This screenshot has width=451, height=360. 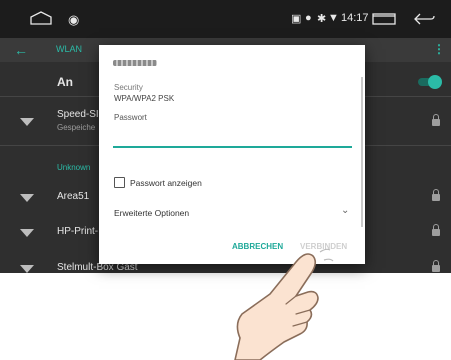 I want to click on network-status: Gespeiche, so click(x=76, y=127).